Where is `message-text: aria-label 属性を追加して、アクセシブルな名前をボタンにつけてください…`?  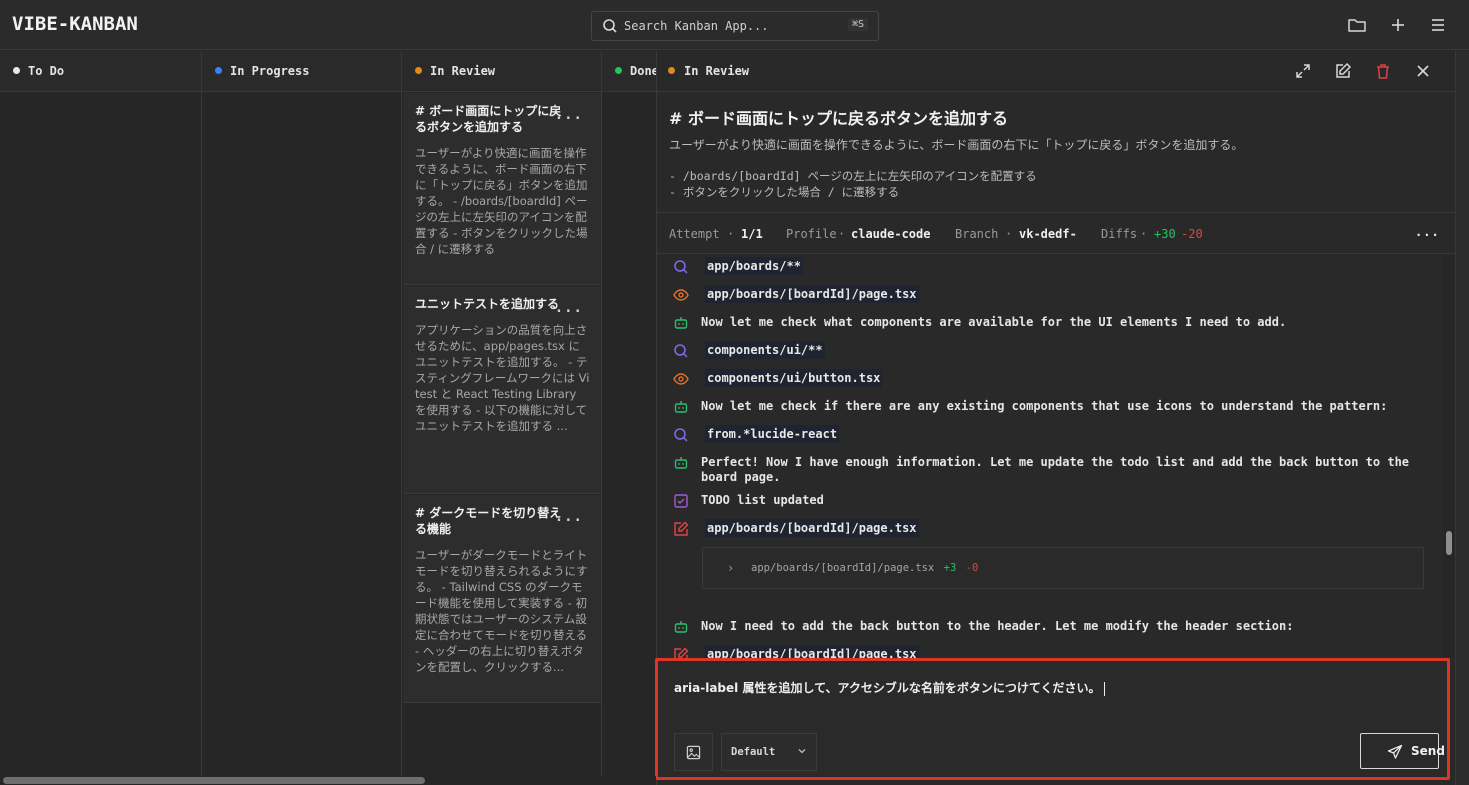
message-text: aria-label 属性を追加して、アクセシブルな名前をボタンにつけてください… is located at coordinates (887, 688).